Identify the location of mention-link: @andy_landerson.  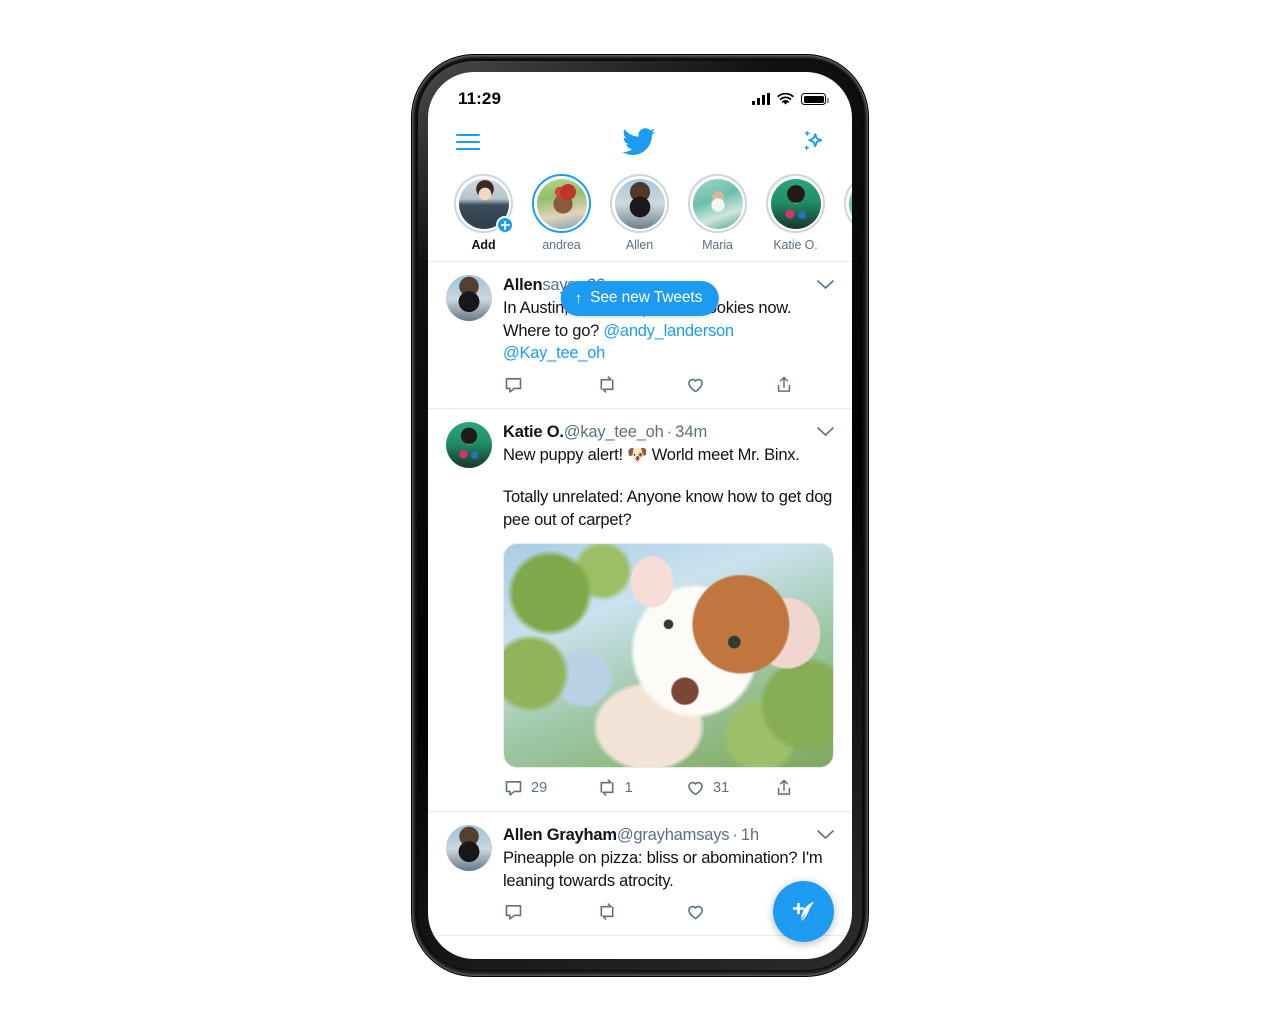
(668, 331).